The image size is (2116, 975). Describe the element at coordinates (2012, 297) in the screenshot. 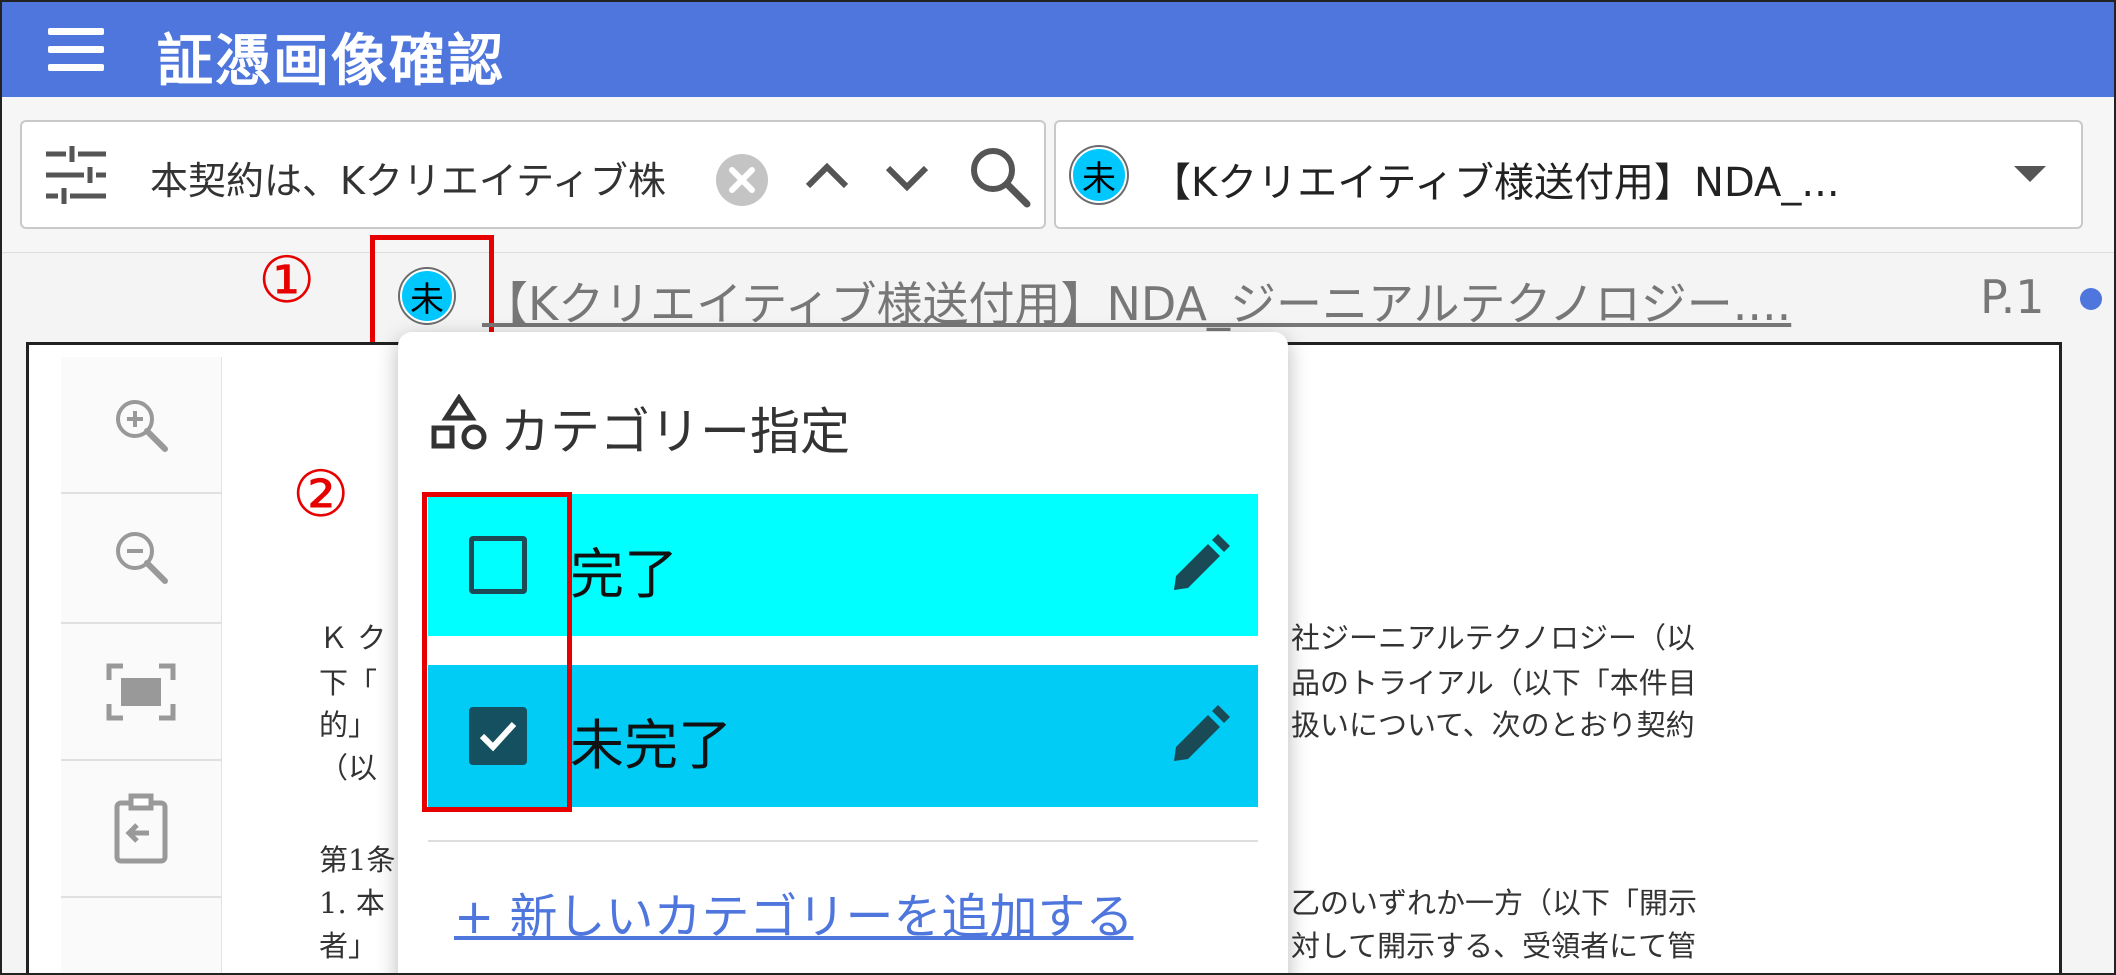

I see `page-number: P.1` at that location.